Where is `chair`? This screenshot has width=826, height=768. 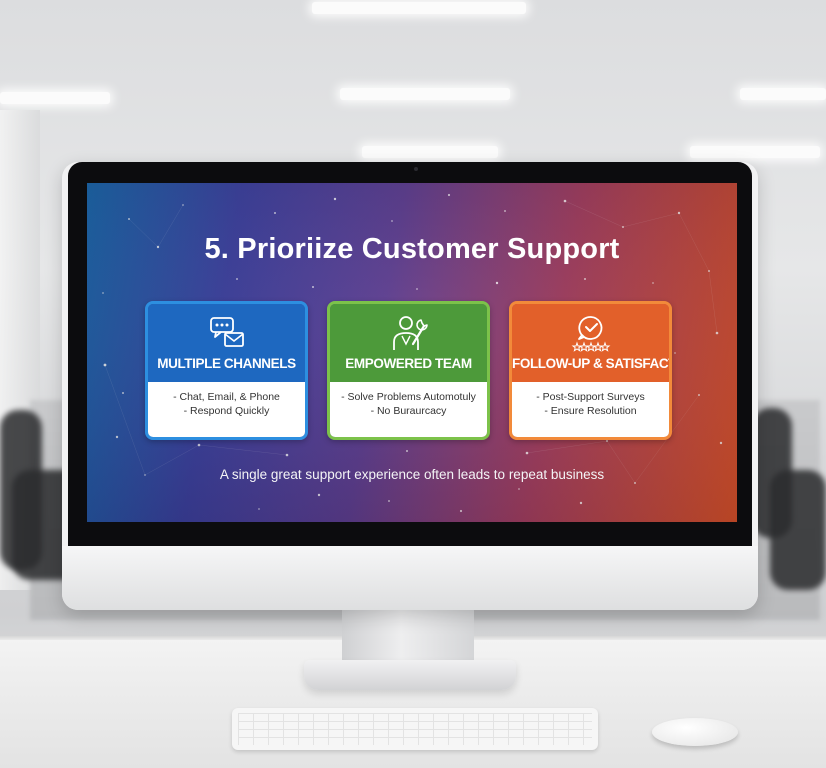
chair is located at coordinates (798, 530).